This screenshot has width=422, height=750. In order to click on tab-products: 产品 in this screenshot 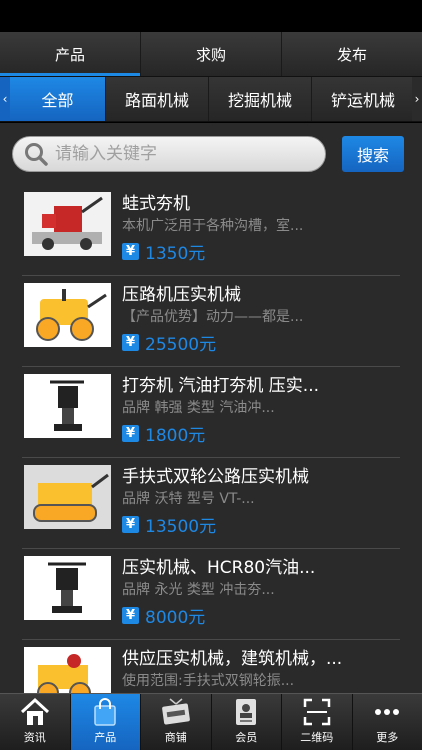, I will do `click(70, 54)`.